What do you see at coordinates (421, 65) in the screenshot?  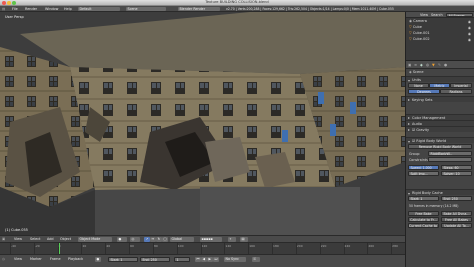 I see `scene-tab-icon: ◈` at bounding box center [421, 65].